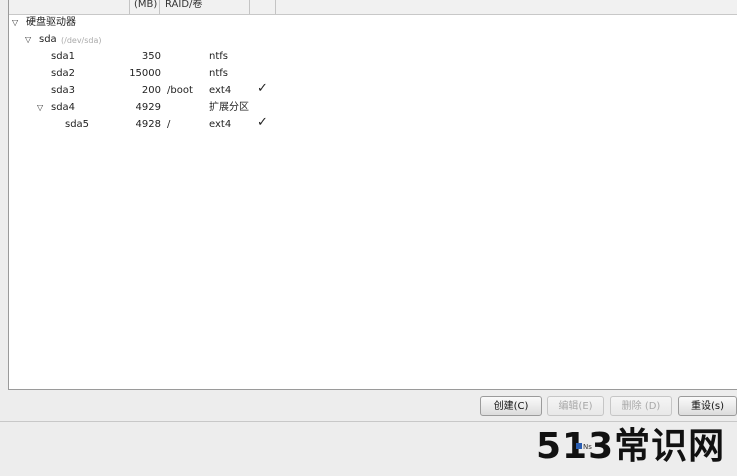 The image size is (737, 476). What do you see at coordinates (63, 73) in the screenshot?
I see `partition-name: sda2` at bounding box center [63, 73].